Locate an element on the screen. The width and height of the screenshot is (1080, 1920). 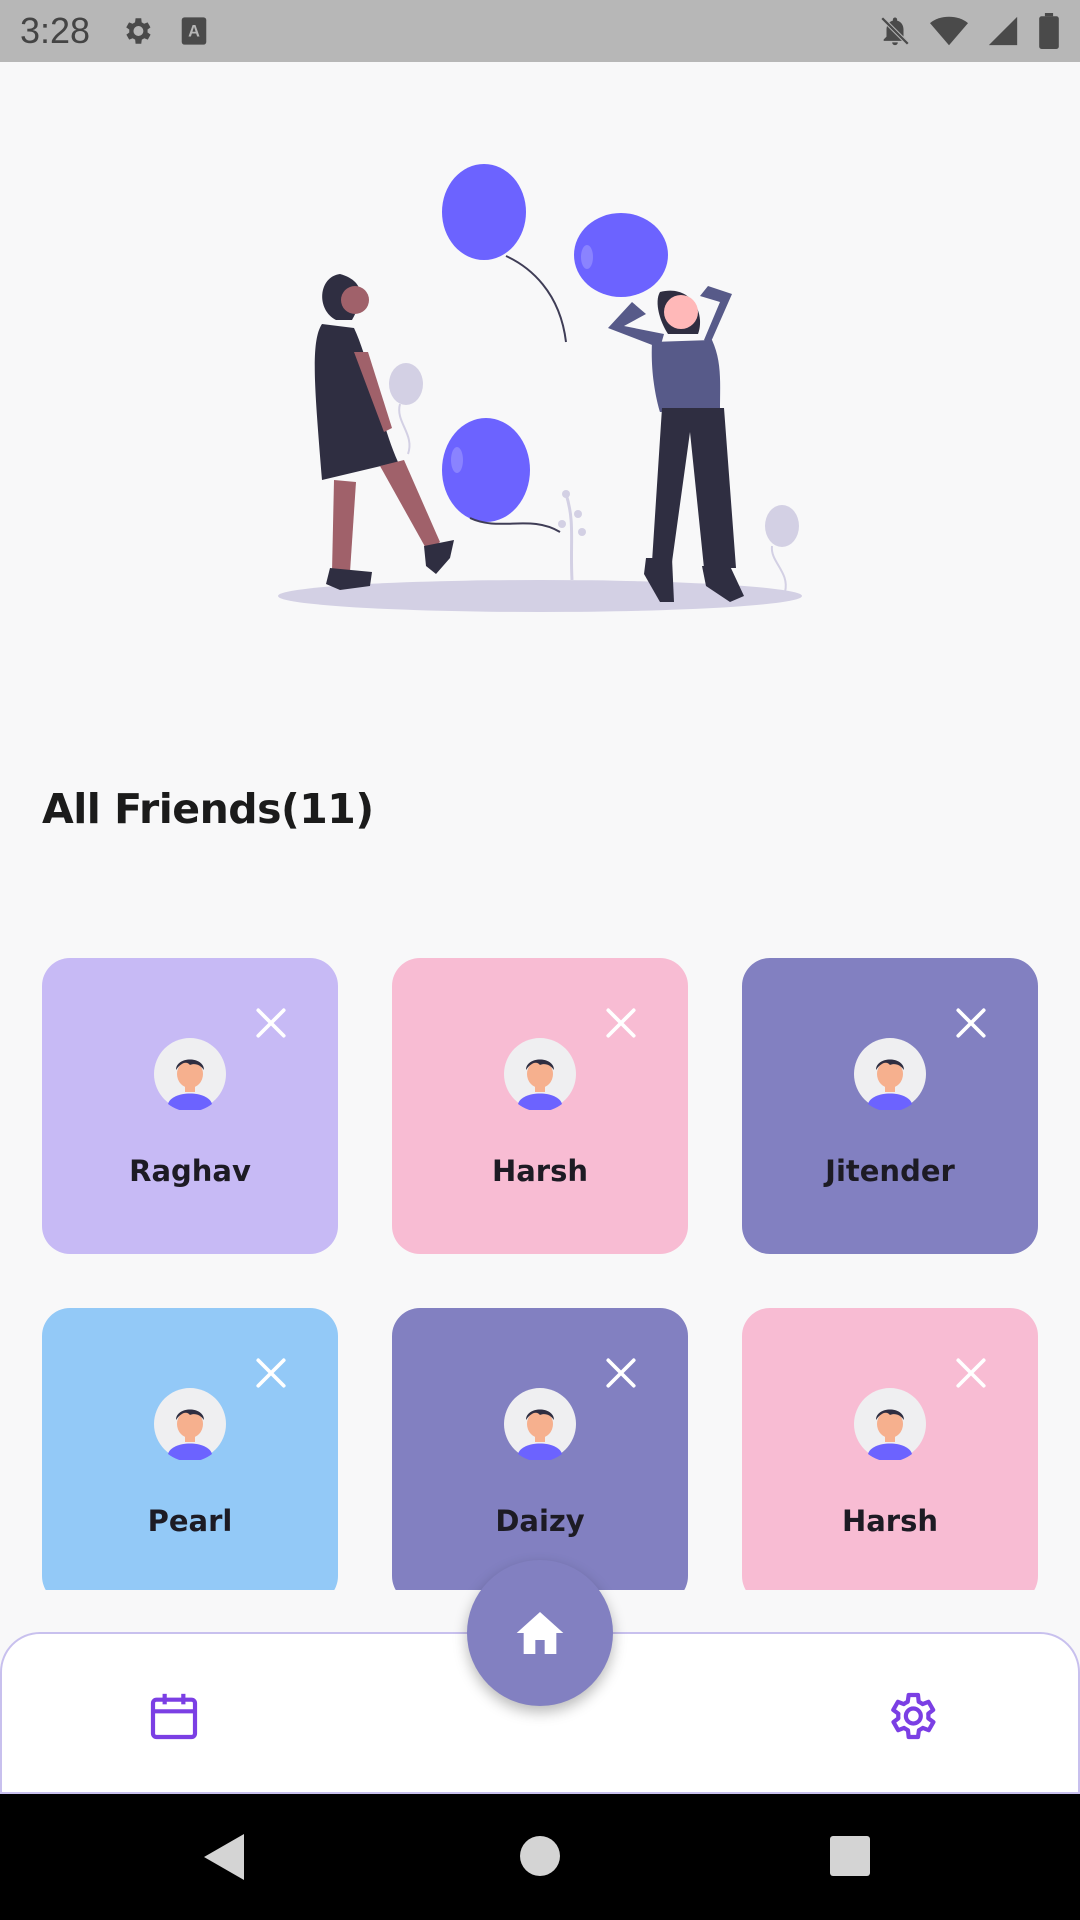
friend-name: Pearl is located at coordinates (190, 1521).